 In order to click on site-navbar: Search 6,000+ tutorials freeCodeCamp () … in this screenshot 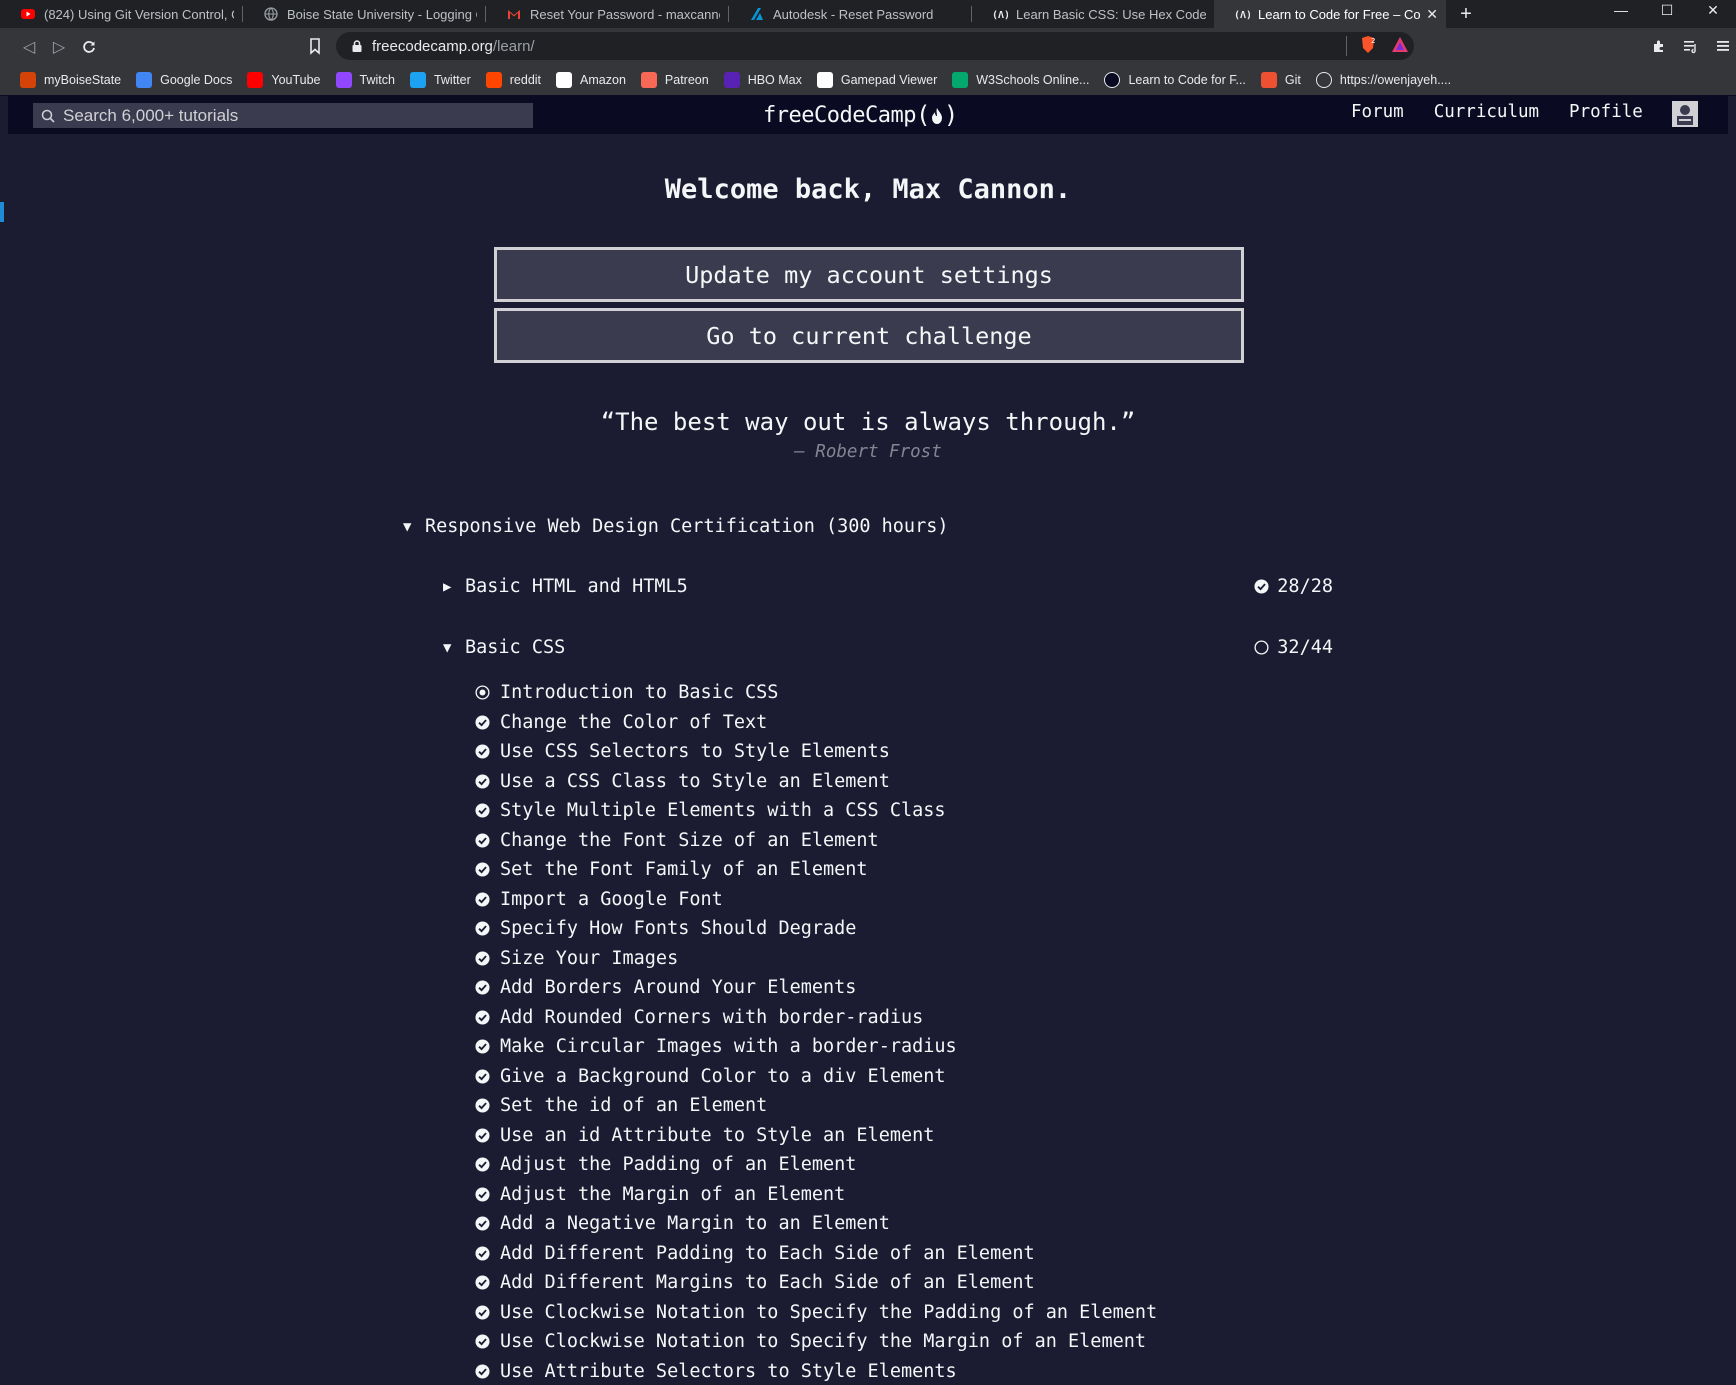, I will do `click(868, 115)`.